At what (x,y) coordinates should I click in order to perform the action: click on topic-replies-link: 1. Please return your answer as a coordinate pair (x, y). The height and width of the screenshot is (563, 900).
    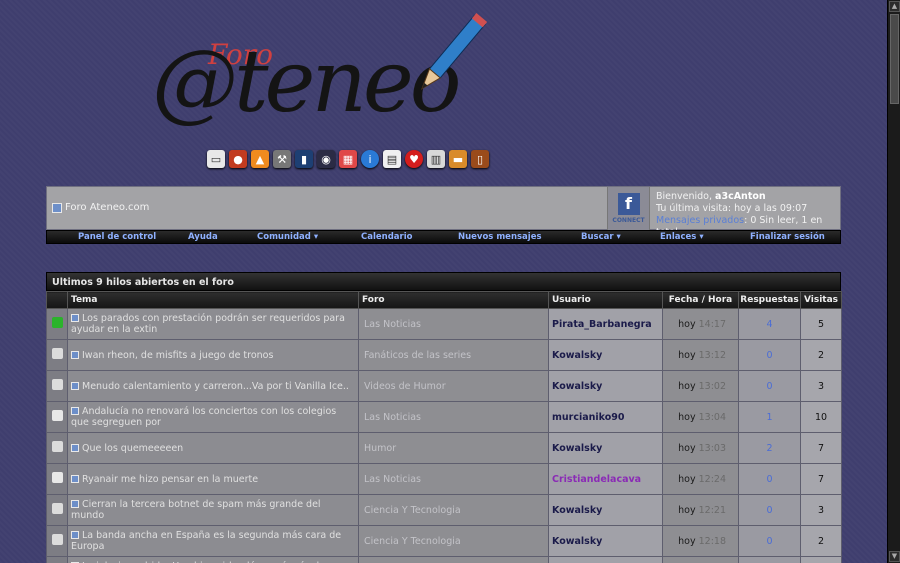
    Looking at the image, I should click on (769, 417).